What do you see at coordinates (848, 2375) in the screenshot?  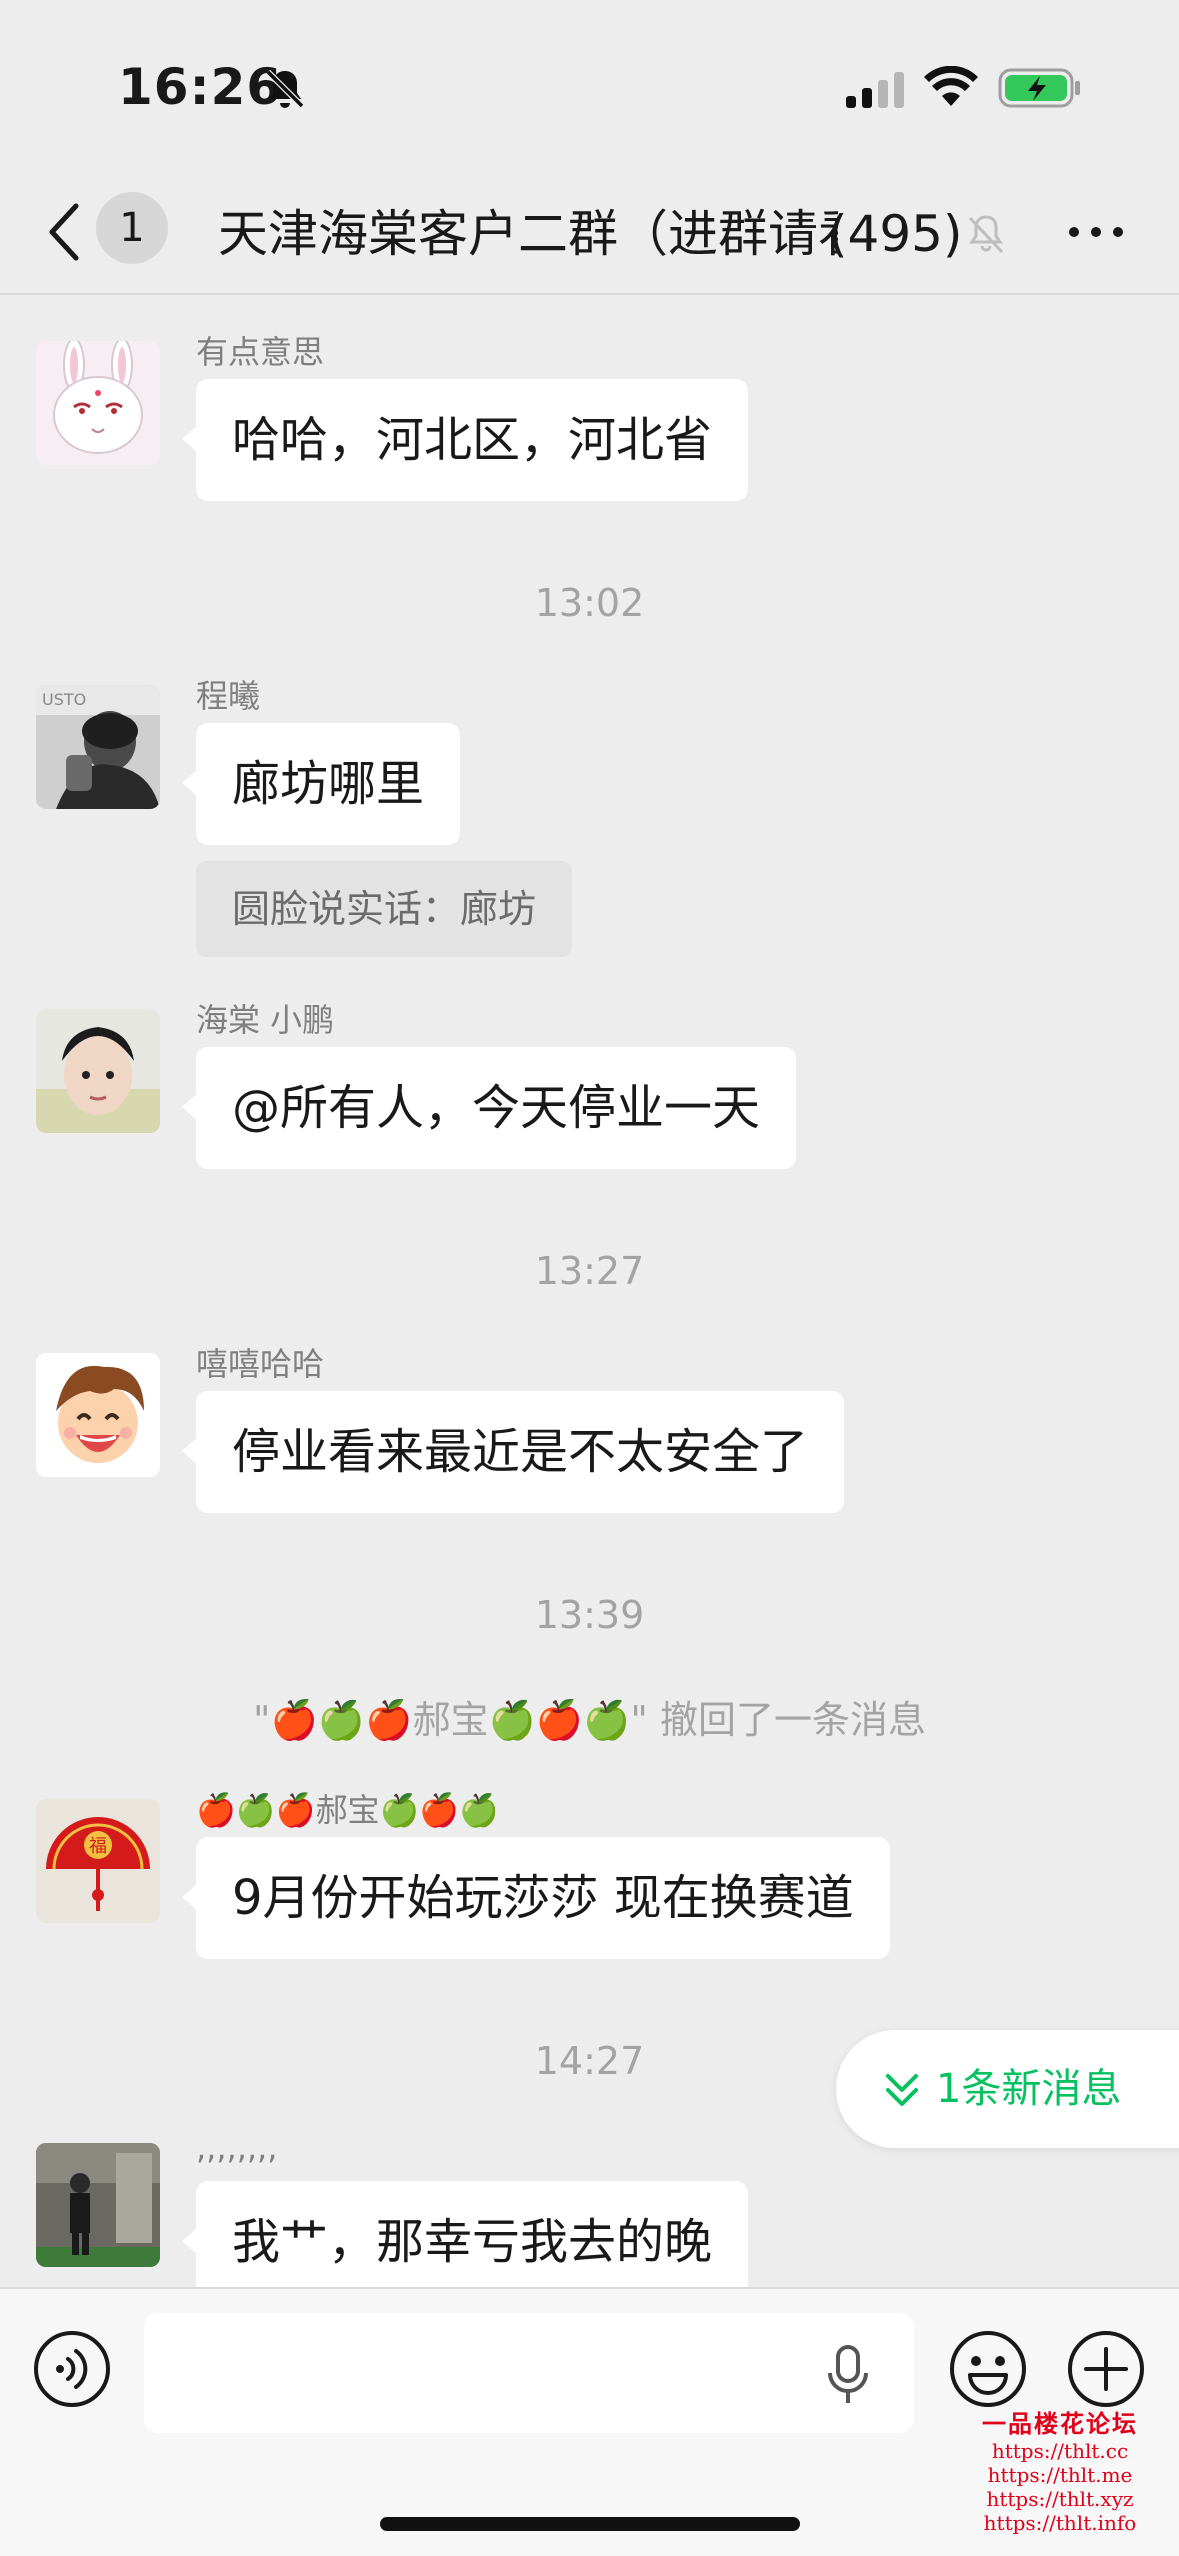 I see `microphone-icon` at bounding box center [848, 2375].